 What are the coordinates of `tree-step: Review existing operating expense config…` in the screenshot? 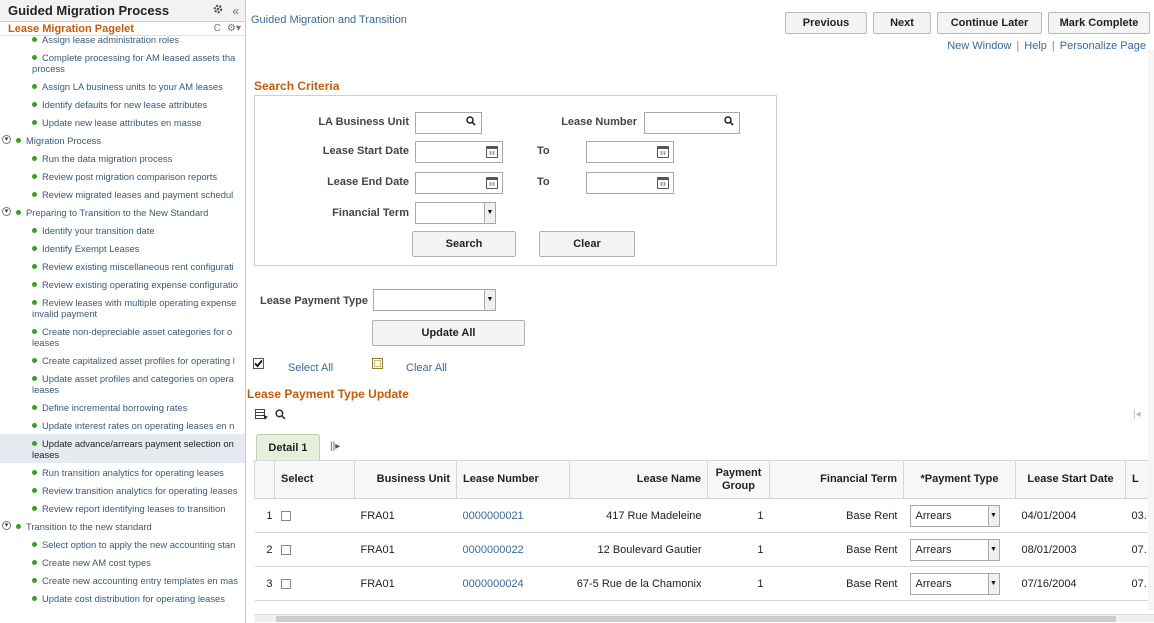 It's located at (122, 284).